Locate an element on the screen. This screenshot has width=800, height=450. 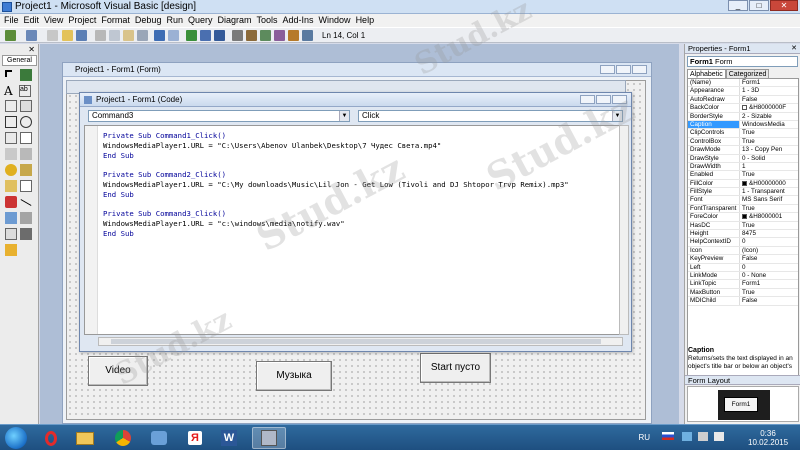
property-value: 0 - Solid is located at coordinates (769, 158).